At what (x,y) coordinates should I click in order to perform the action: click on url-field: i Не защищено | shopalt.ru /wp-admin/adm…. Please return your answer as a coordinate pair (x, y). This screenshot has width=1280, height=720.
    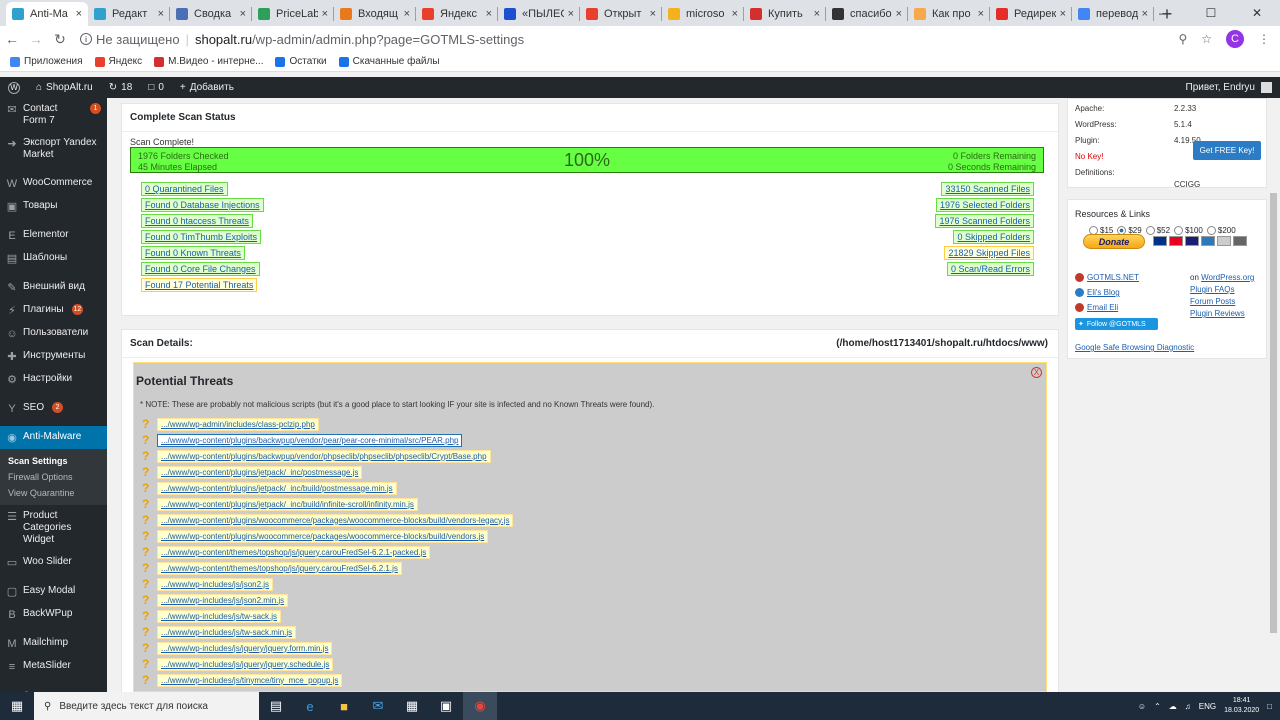
    Looking at the image, I should click on (629, 39).